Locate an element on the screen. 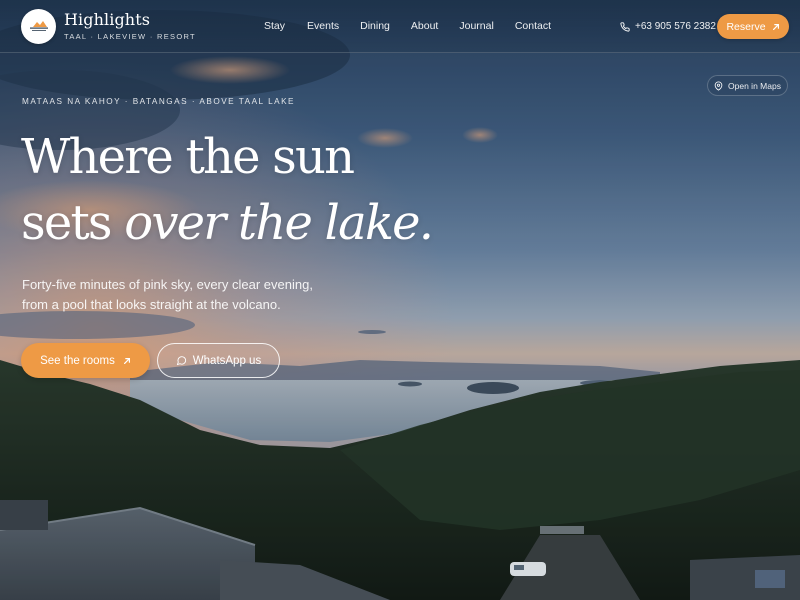 Image resolution: width=800 pixels, height=600 pixels. map-pin-icon is located at coordinates (718, 86).